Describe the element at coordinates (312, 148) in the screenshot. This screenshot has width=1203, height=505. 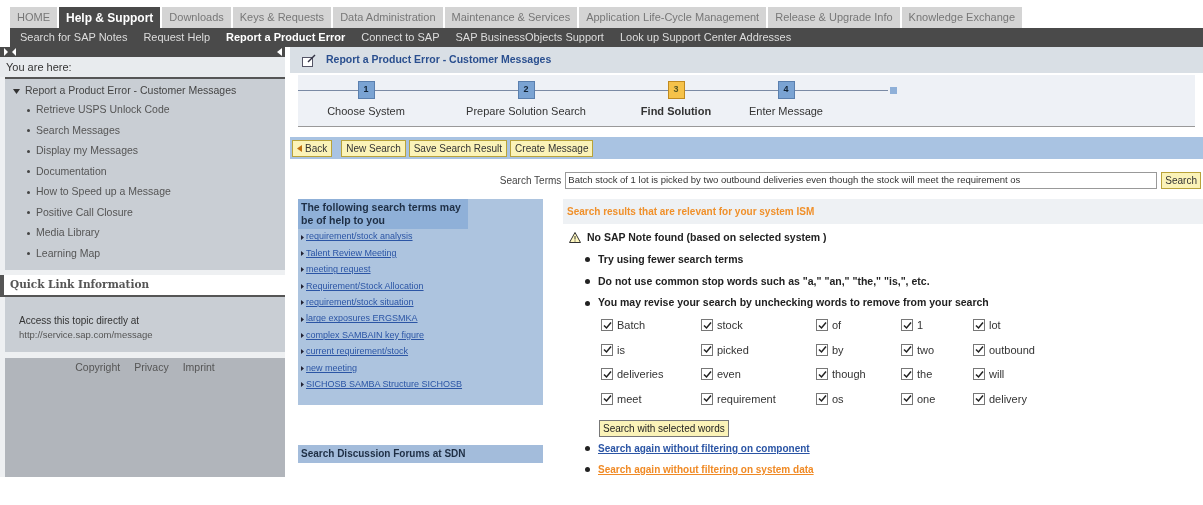
I see `back-button: Back` at that location.